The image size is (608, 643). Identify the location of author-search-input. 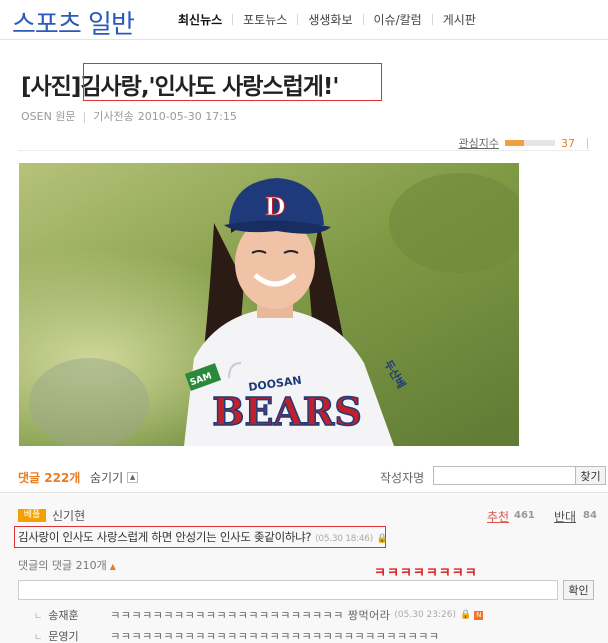
(511, 475).